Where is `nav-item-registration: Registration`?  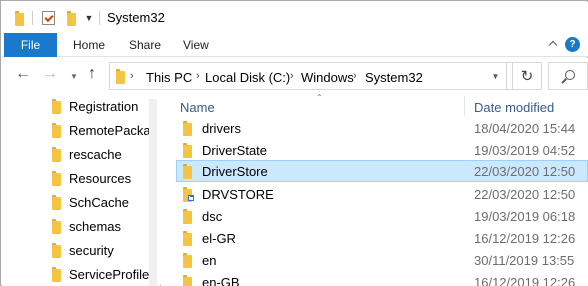
nav-item-registration: Registration is located at coordinates (95, 106).